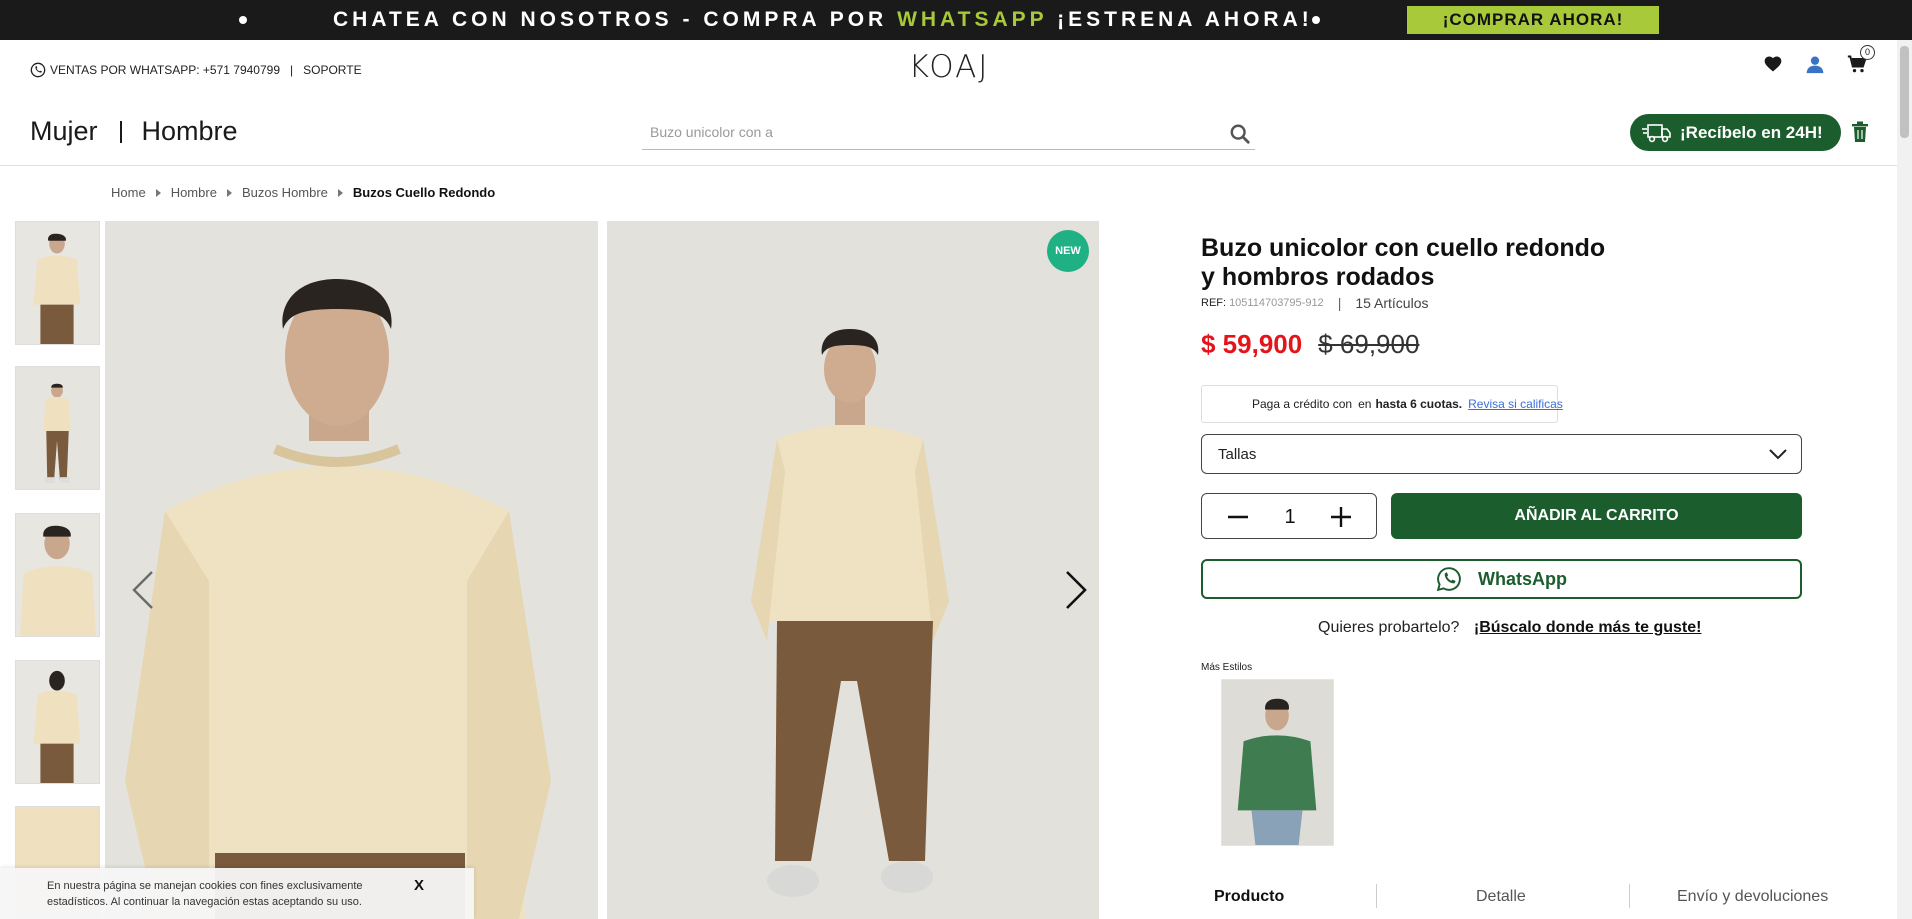 The width and height of the screenshot is (1912, 919). I want to click on tab-shipping-returns: Envío y devoluciones, so click(1752, 897).